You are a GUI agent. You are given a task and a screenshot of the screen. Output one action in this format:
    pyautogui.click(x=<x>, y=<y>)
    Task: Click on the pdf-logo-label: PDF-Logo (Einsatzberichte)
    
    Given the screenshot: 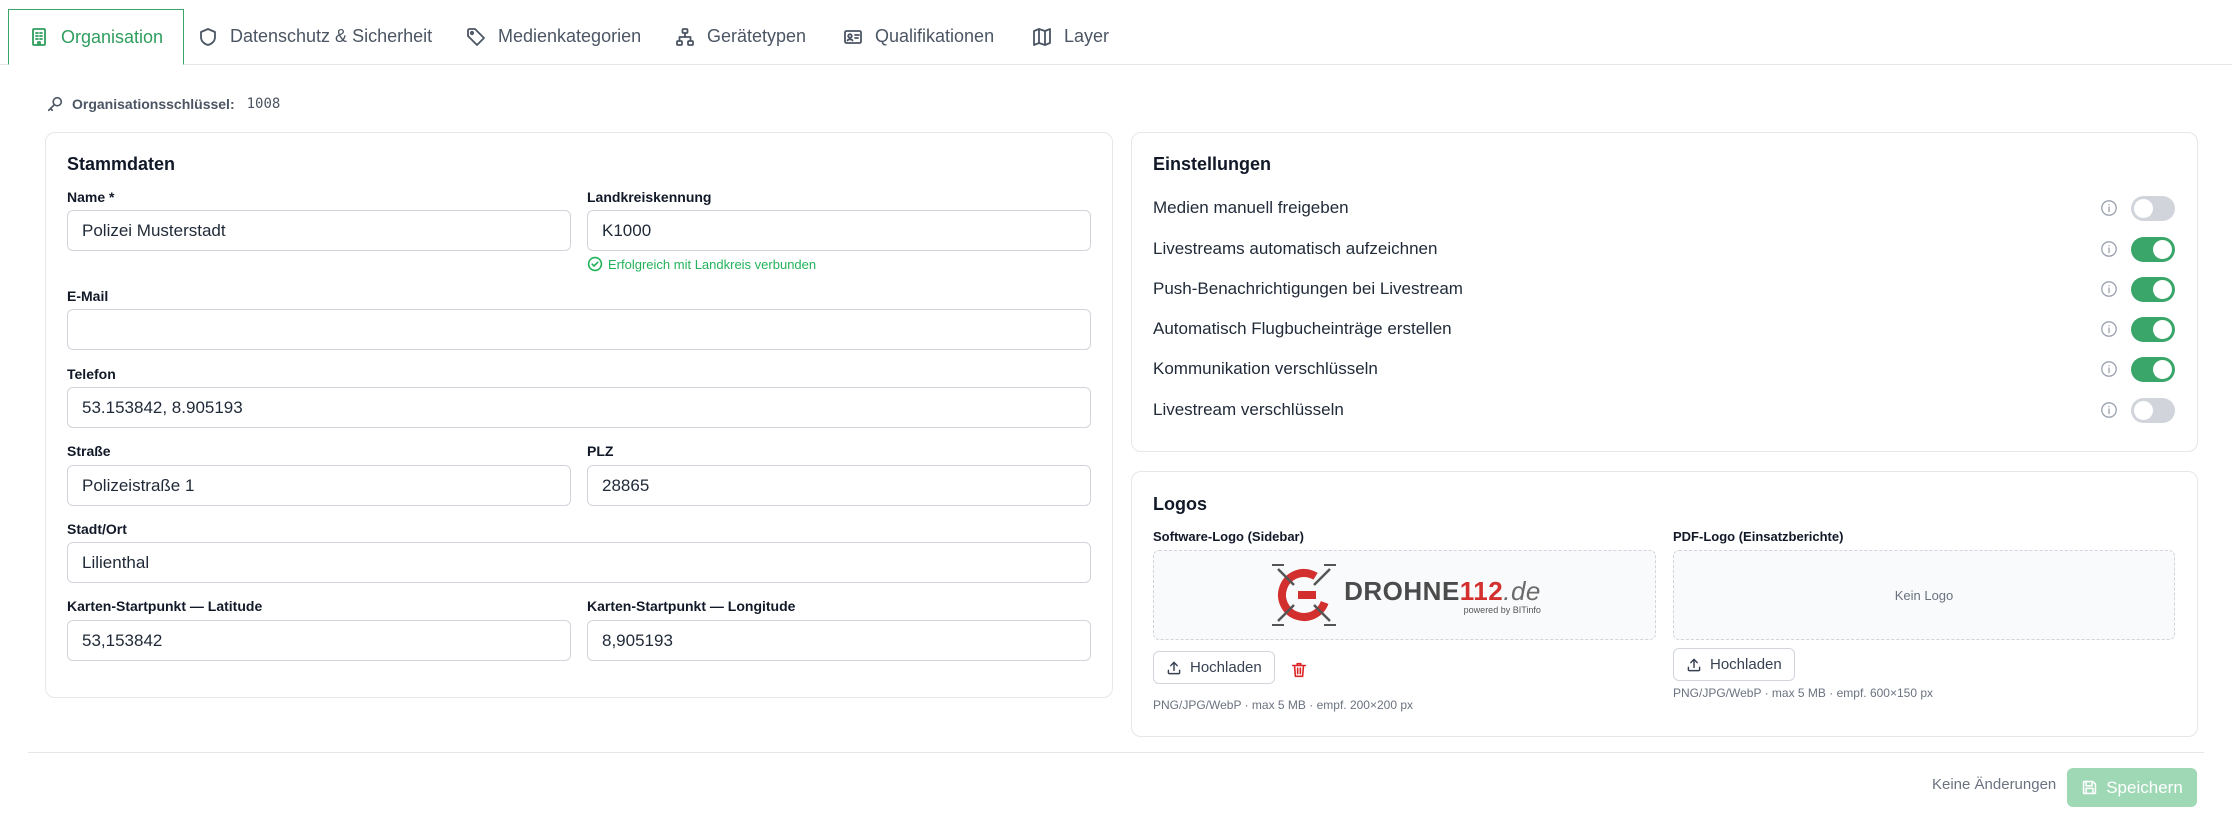 What is the action you would take?
    pyautogui.click(x=1758, y=536)
    